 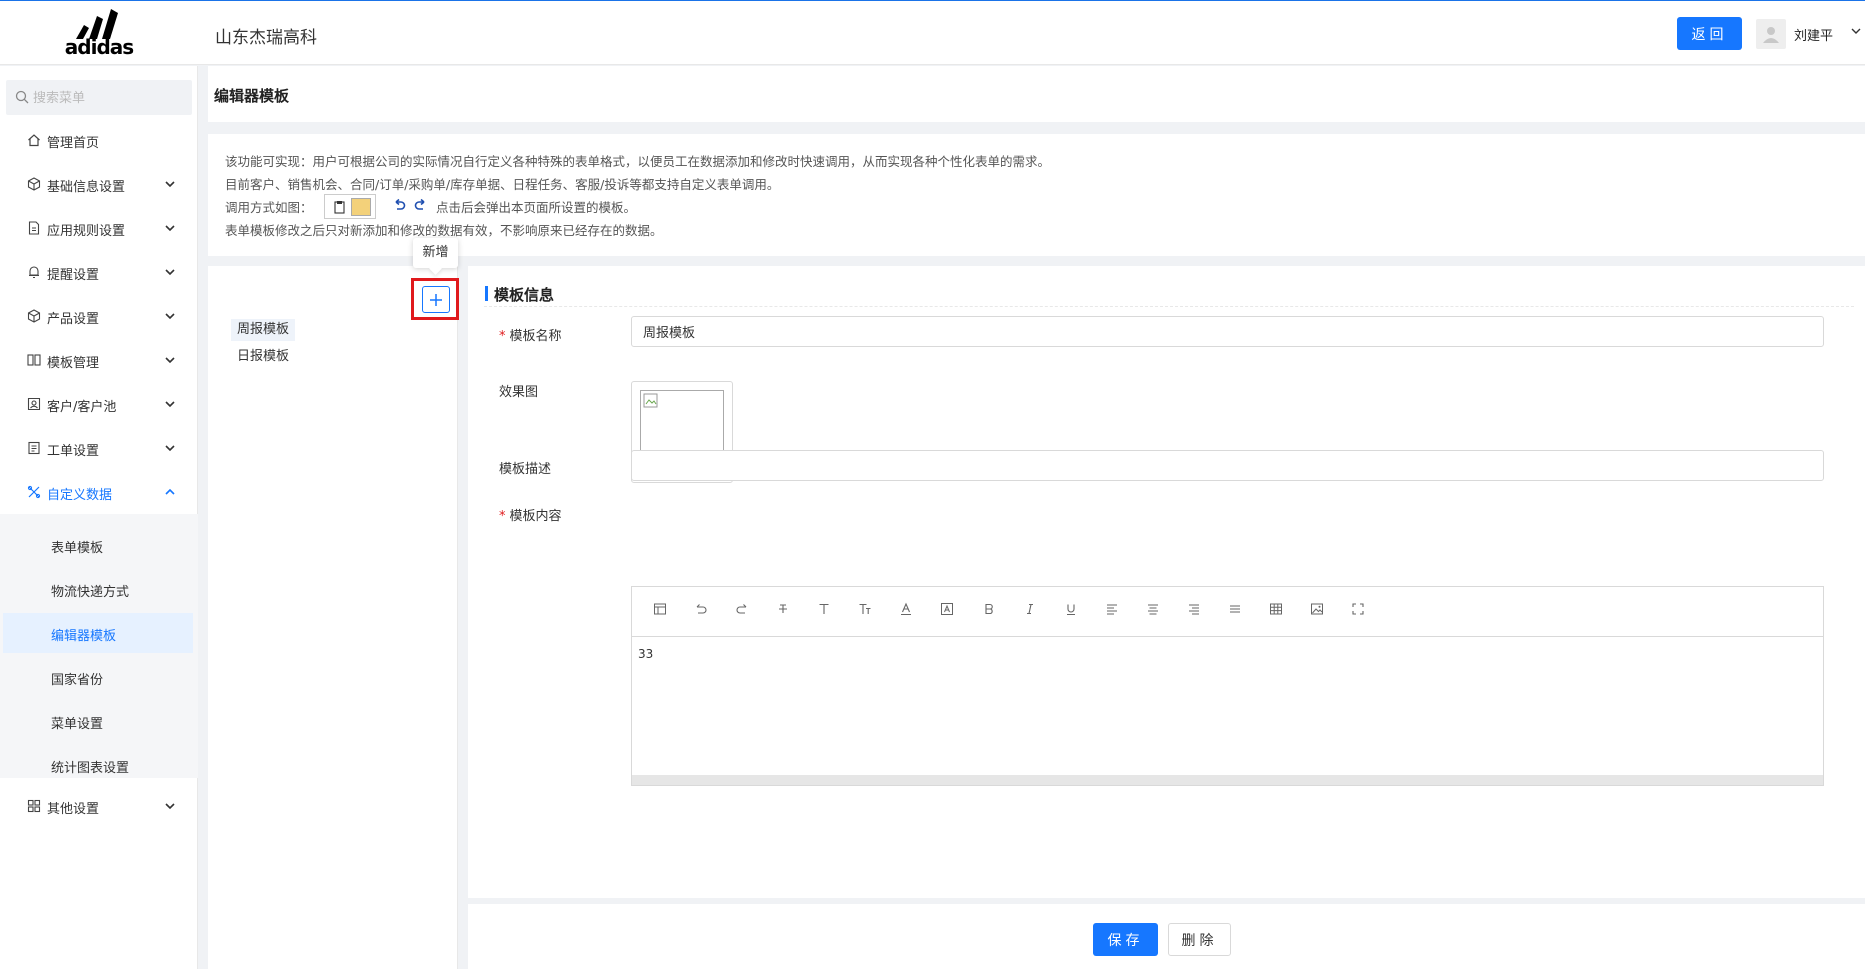 What do you see at coordinates (99, 228) in the screenshot?
I see `sidebar-item-rules: 应用规则设置` at bounding box center [99, 228].